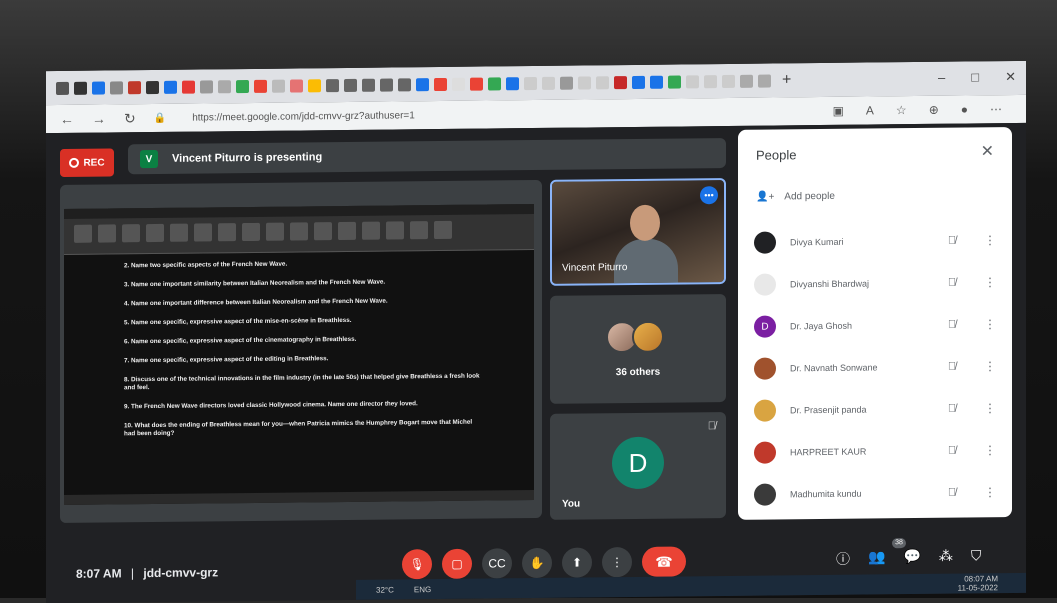  What do you see at coordinates (878, 367) in the screenshot?
I see `participant-row: Dr. Navnath Sonwane 🎙̸ ⋮` at bounding box center [878, 367].